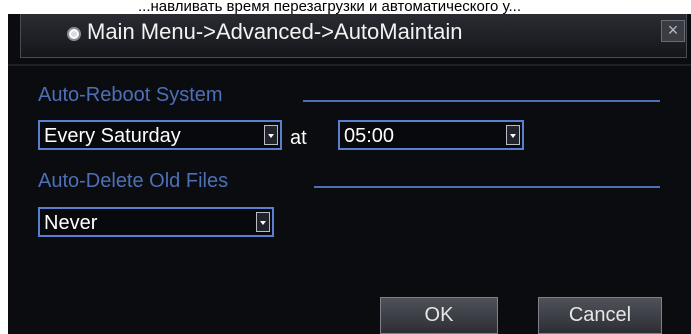  What do you see at coordinates (600, 315) in the screenshot?
I see `cancel-button: Cancel` at bounding box center [600, 315].